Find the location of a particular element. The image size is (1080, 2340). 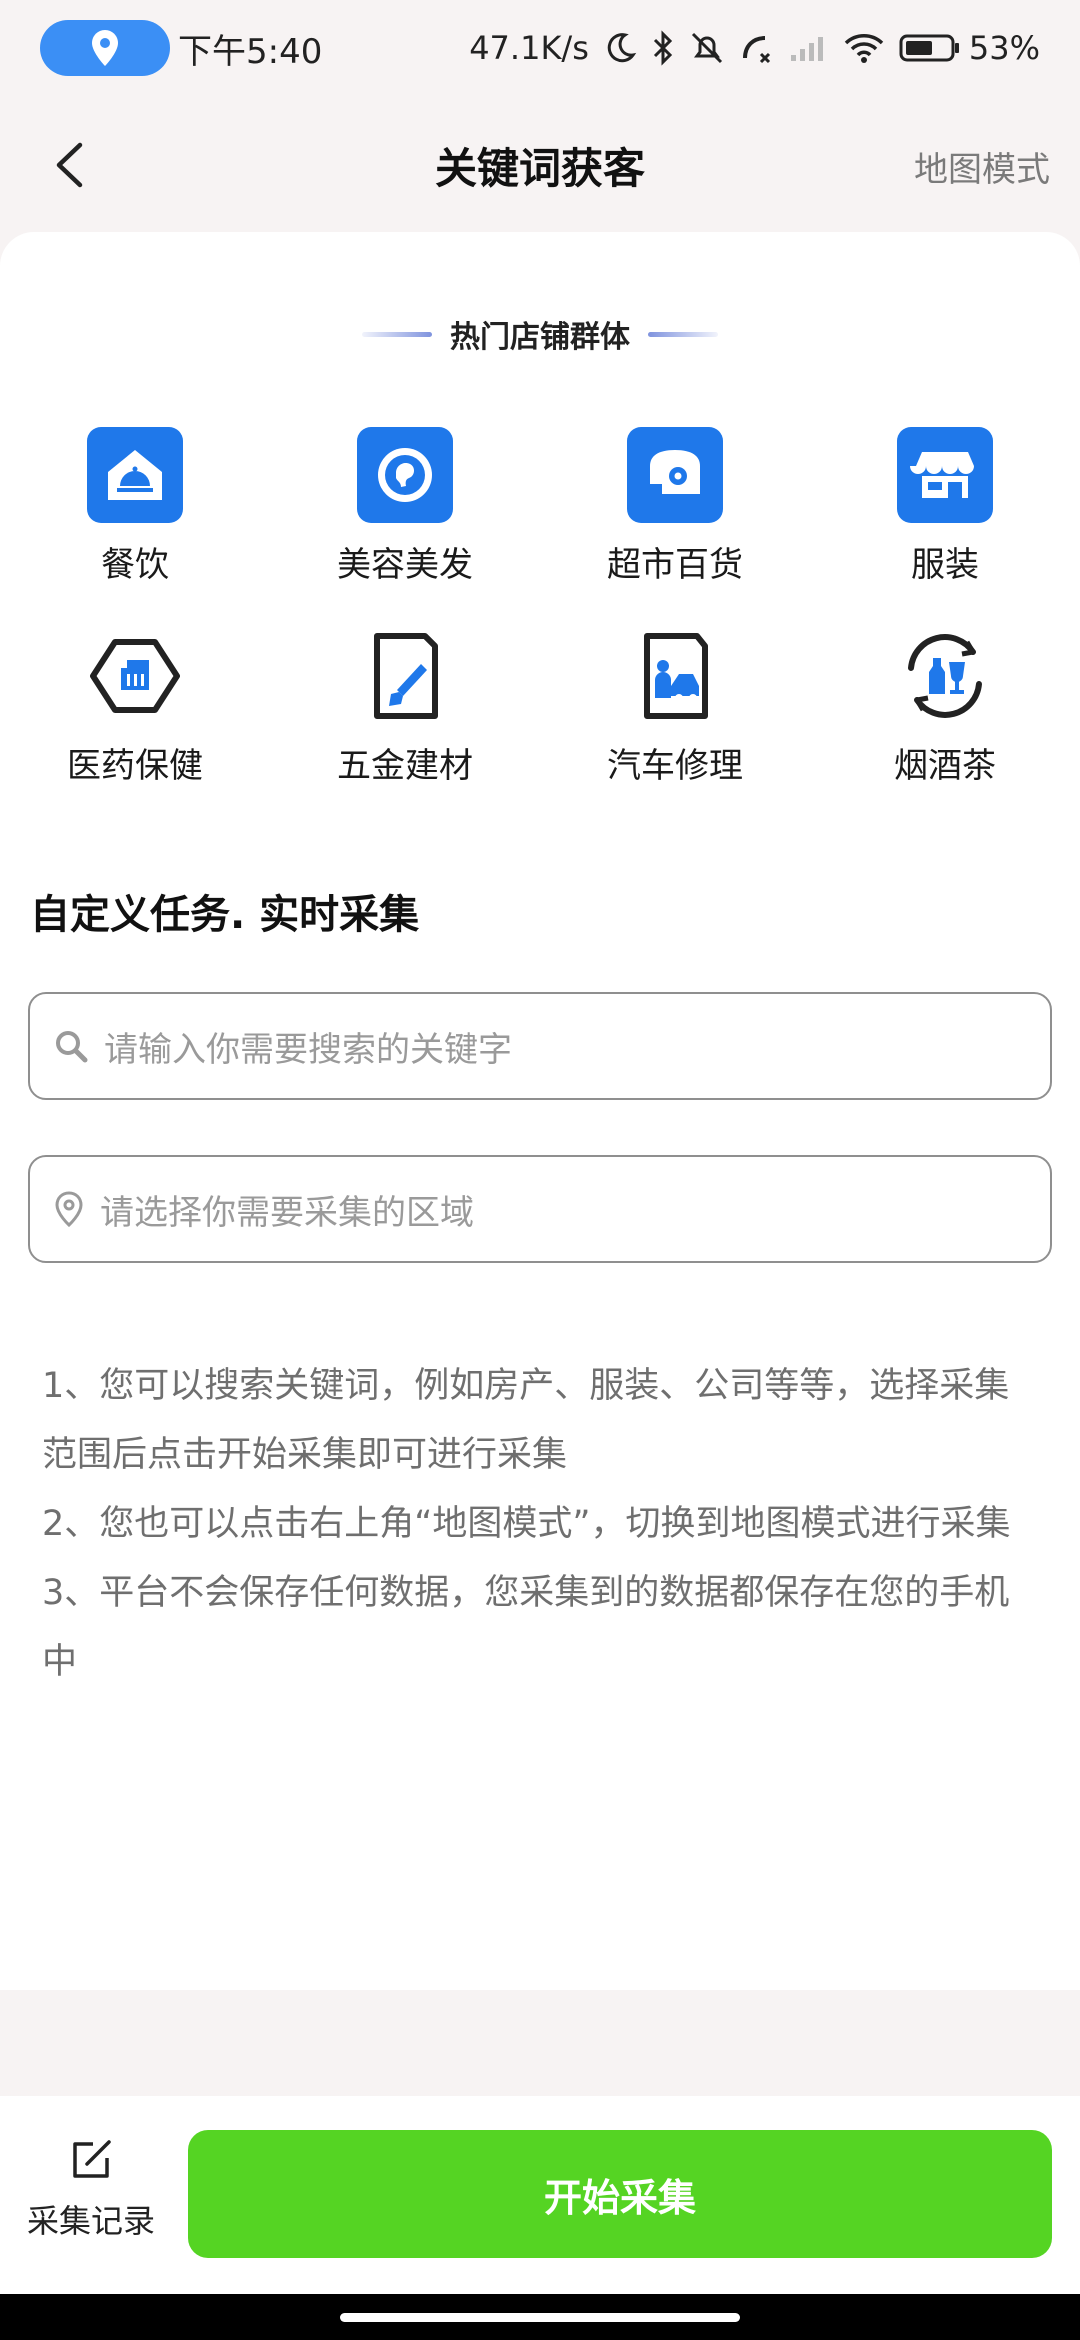

category-label: 餐饮 is located at coordinates (135, 565).